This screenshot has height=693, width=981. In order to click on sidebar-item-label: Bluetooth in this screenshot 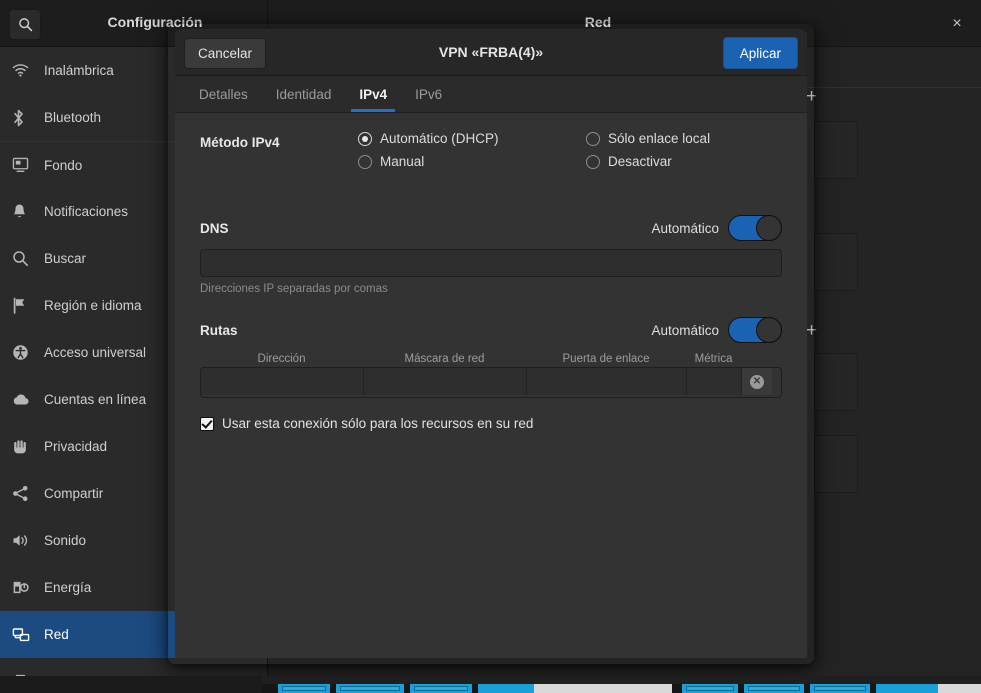, I will do `click(73, 117)`.